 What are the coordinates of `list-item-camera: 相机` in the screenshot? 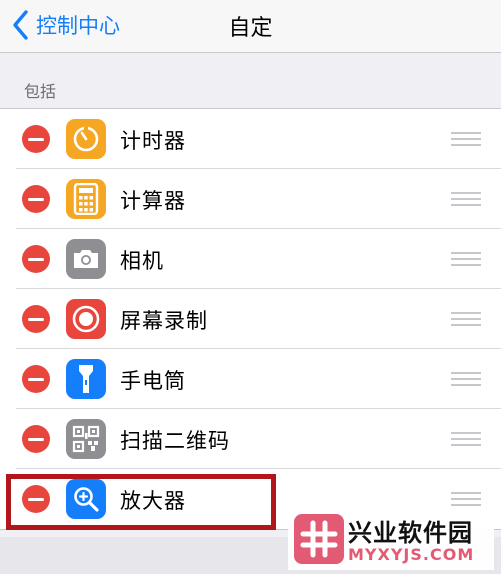 It's located at (250, 259).